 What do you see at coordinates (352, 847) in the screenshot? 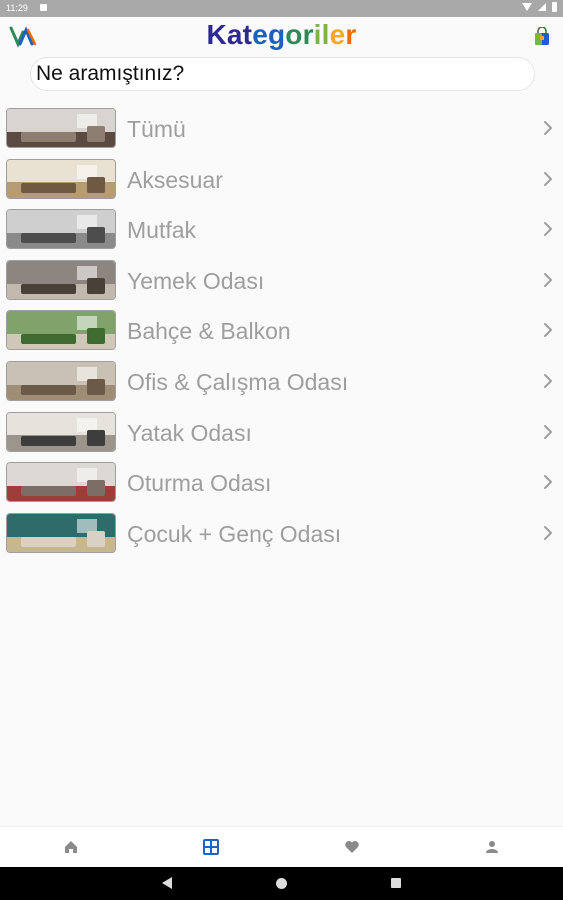
I see `favorites-icon` at bounding box center [352, 847].